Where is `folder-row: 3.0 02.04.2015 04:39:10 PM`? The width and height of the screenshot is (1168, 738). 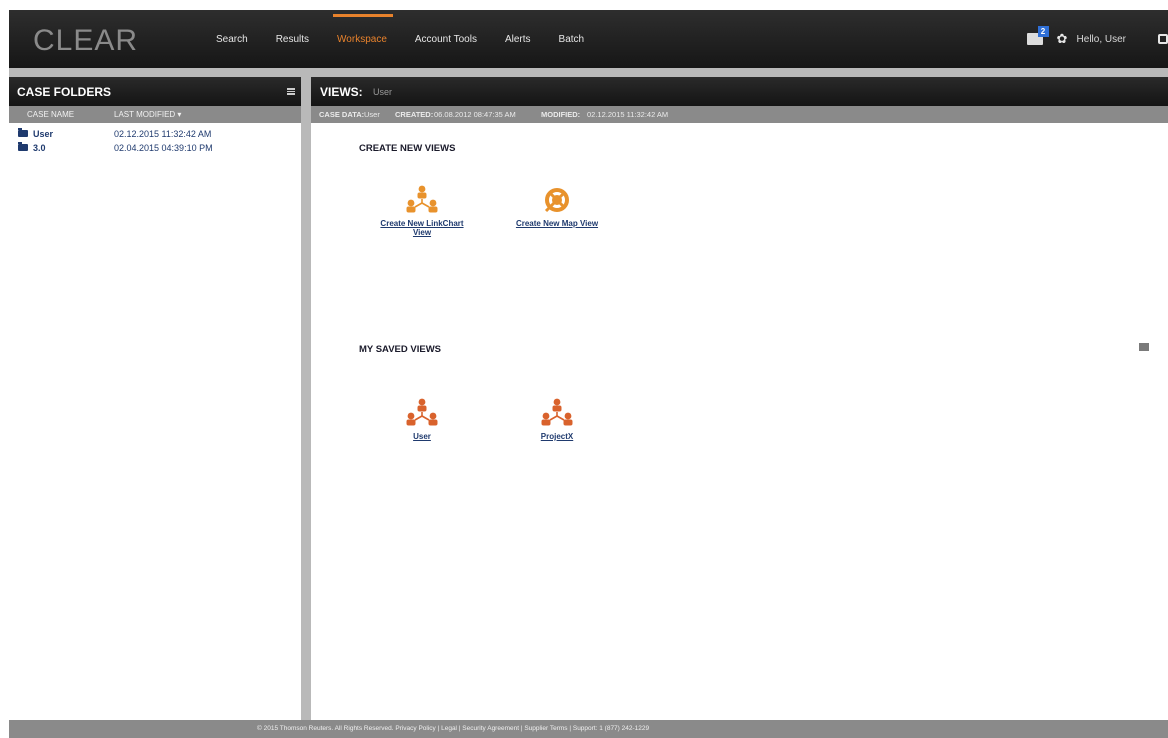
folder-row: 3.0 02.04.2015 04:39:10 PM is located at coordinates (155, 148).